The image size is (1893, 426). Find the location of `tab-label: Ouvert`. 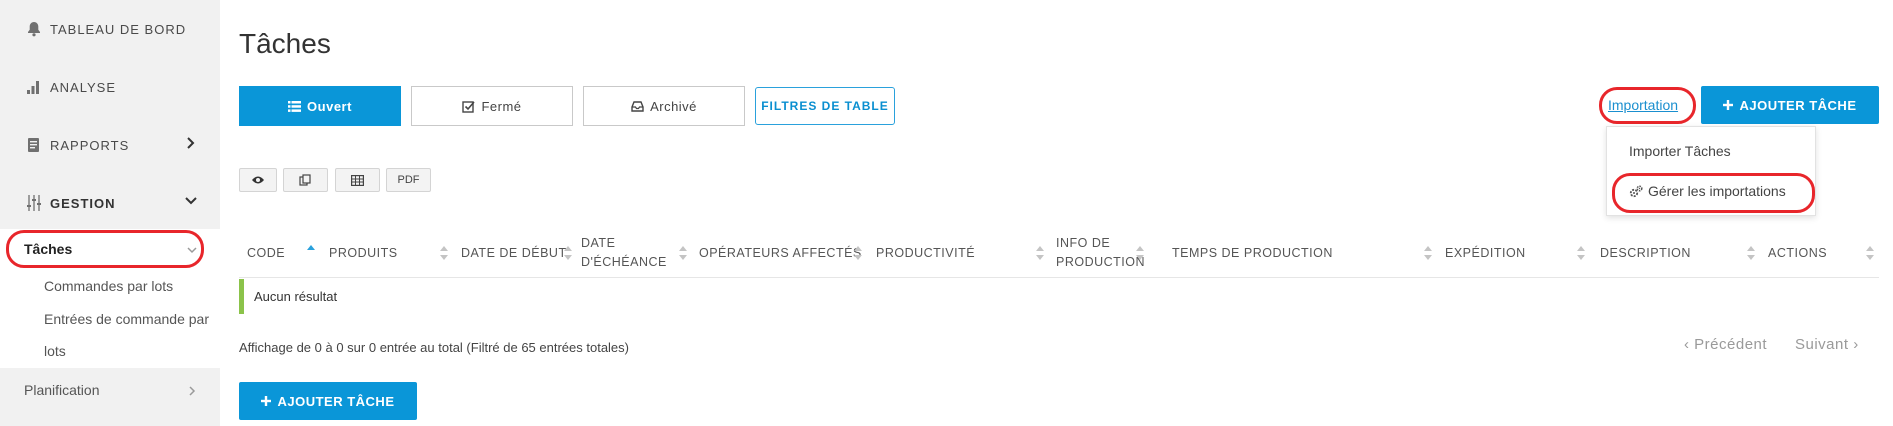

tab-label: Ouvert is located at coordinates (329, 106).